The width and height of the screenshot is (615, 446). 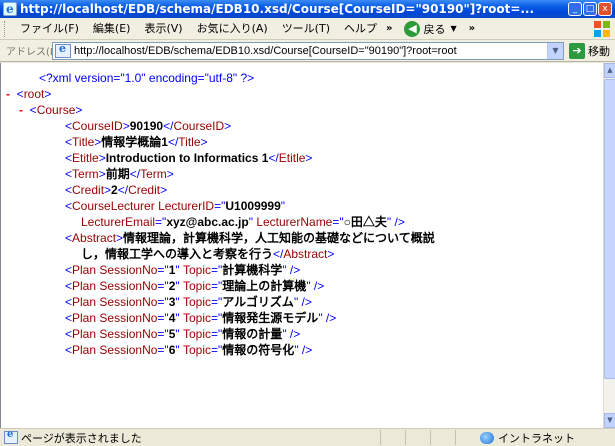 I want to click on plan-element: <Plan SessionNo="5" Topic="情報の計量" />, so click(x=183, y=334).